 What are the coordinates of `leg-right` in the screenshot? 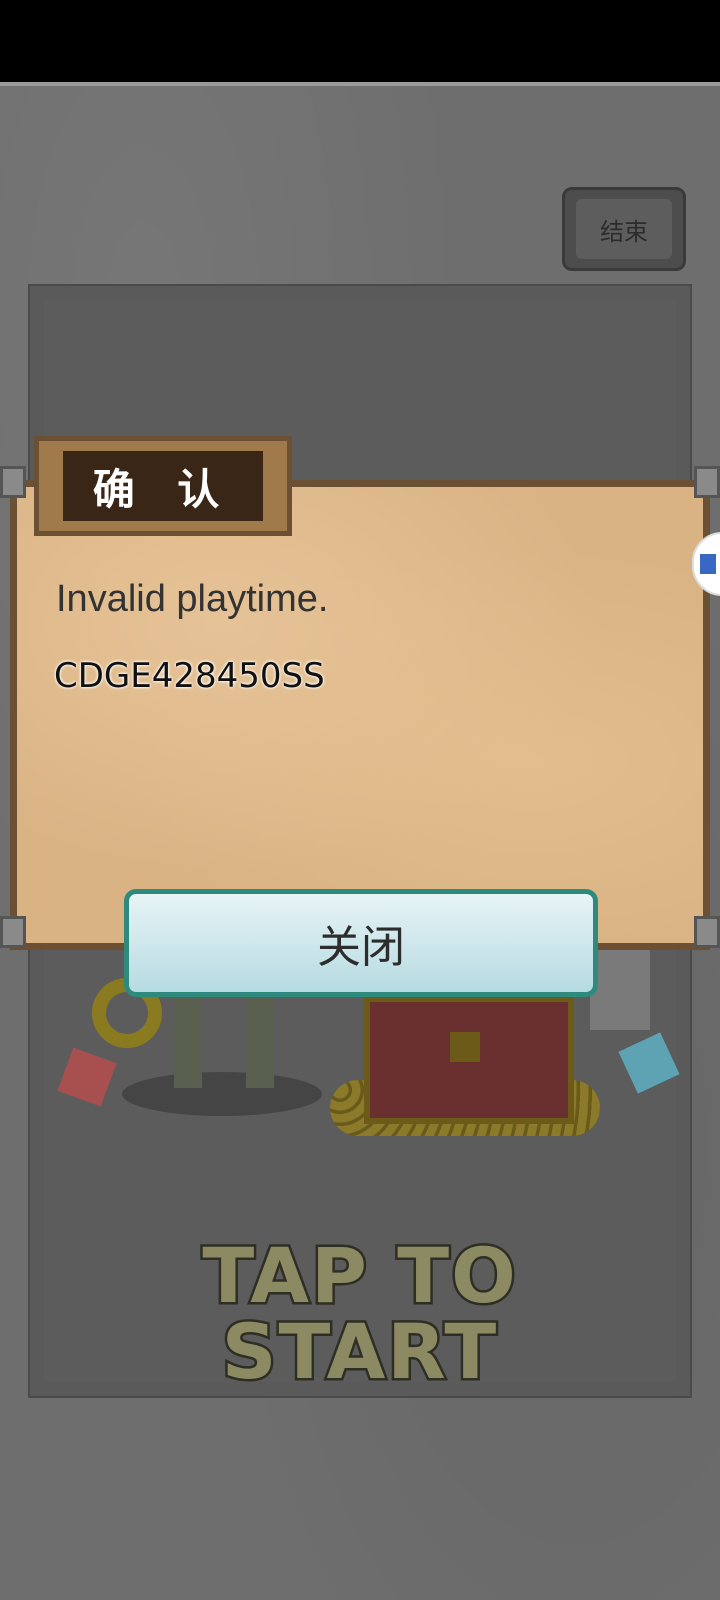 It's located at (260, 1042).